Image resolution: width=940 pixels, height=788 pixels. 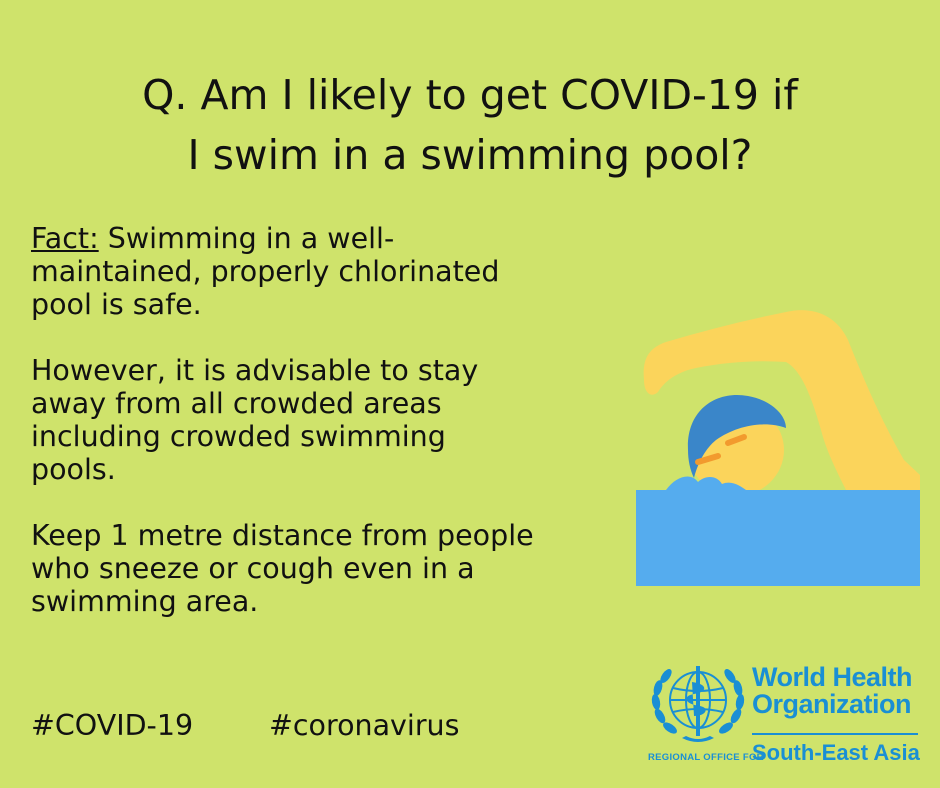 What do you see at coordinates (698, 704) in the screenshot?
I see `who-emblem-icon` at bounding box center [698, 704].